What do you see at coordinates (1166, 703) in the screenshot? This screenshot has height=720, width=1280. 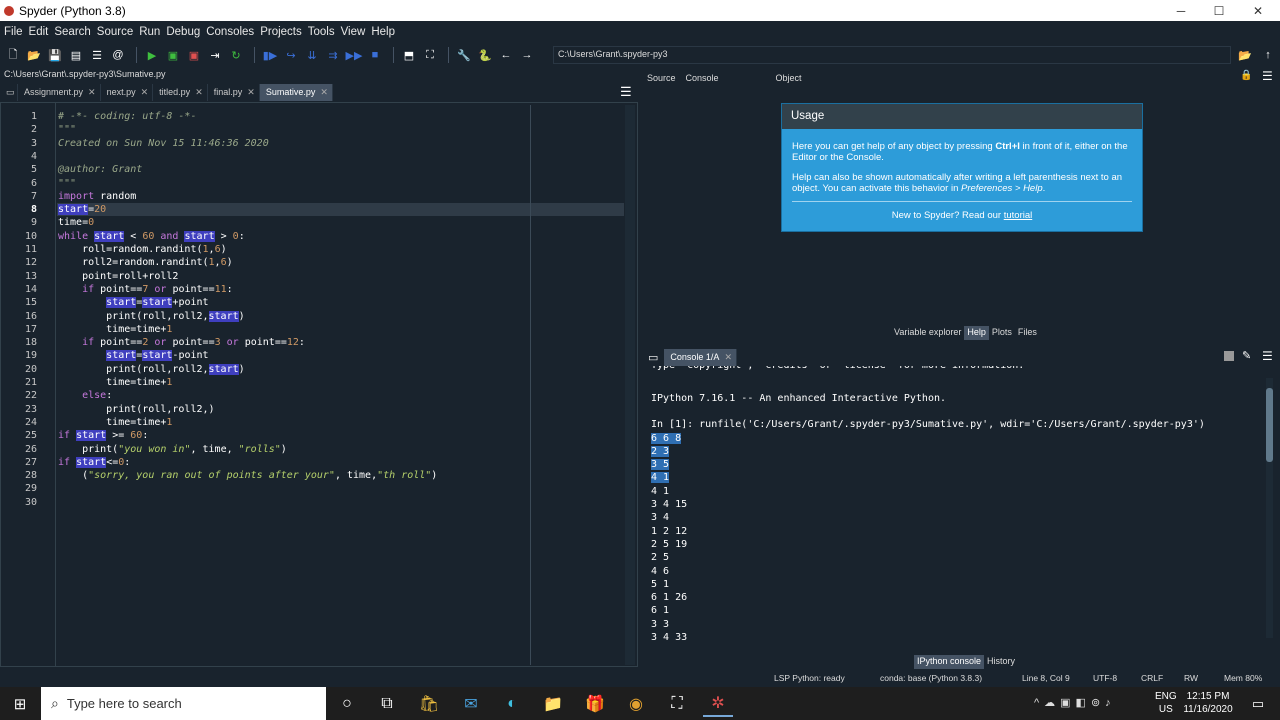 I see `language-indicator: ENG US` at bounding box center [1166, 703].